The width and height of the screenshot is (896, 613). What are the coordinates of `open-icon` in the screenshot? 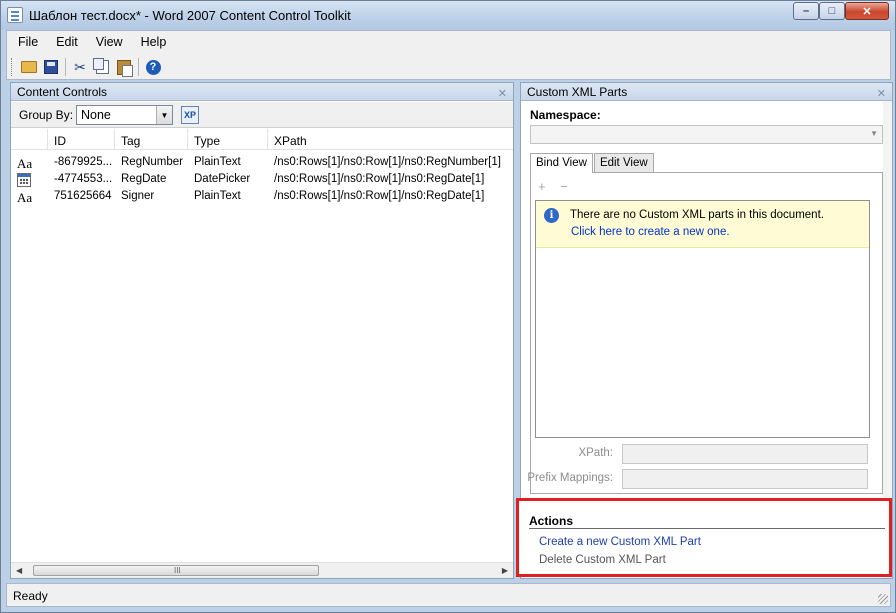 It's located at (29, 67).